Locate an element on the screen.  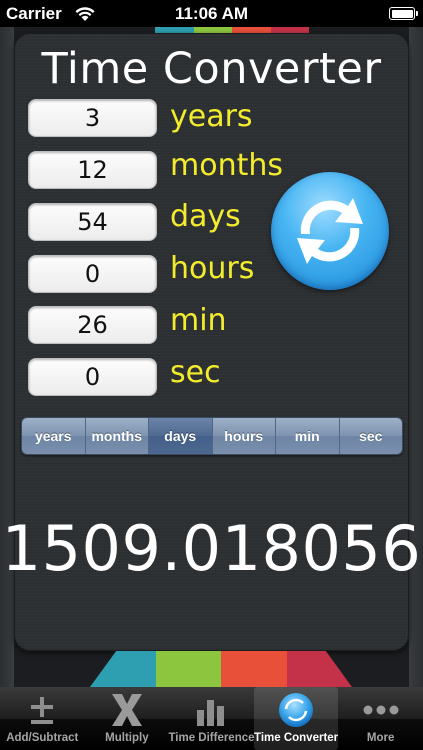
convert-button is located at coordinates (330, 231).